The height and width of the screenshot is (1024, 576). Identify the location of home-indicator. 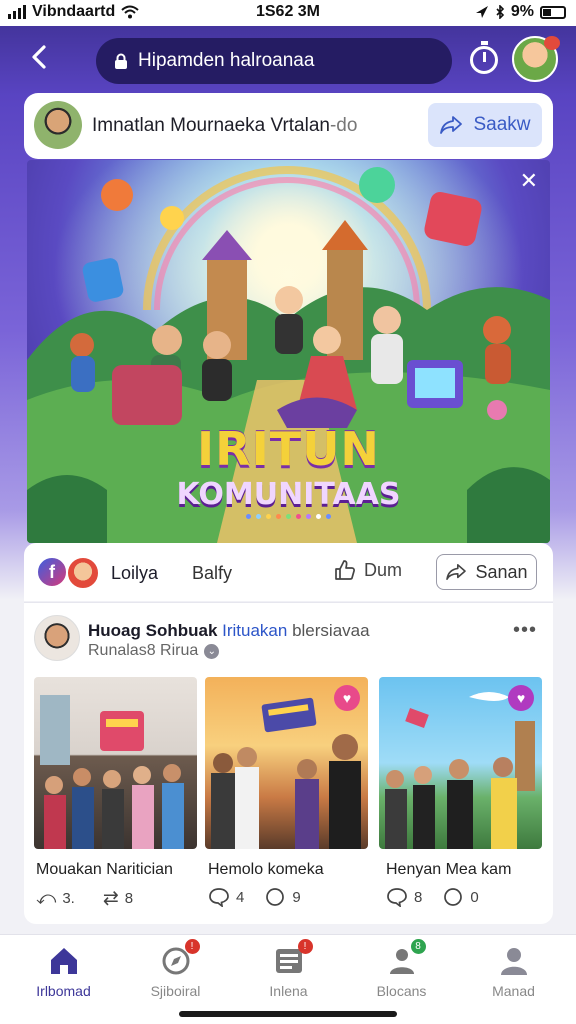
(288, 1014).